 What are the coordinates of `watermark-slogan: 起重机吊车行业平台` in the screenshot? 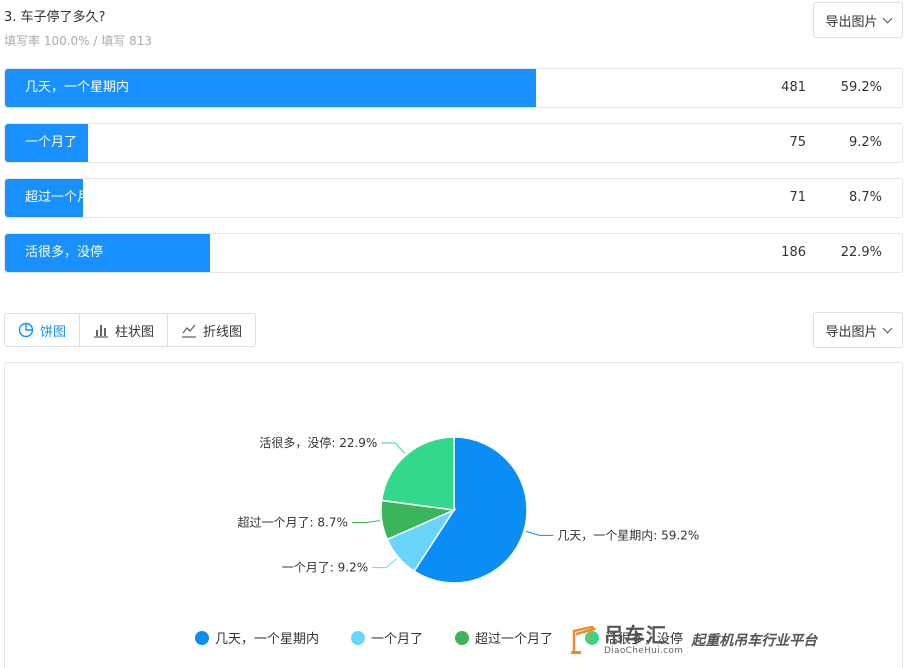 It's located at (754, 641).